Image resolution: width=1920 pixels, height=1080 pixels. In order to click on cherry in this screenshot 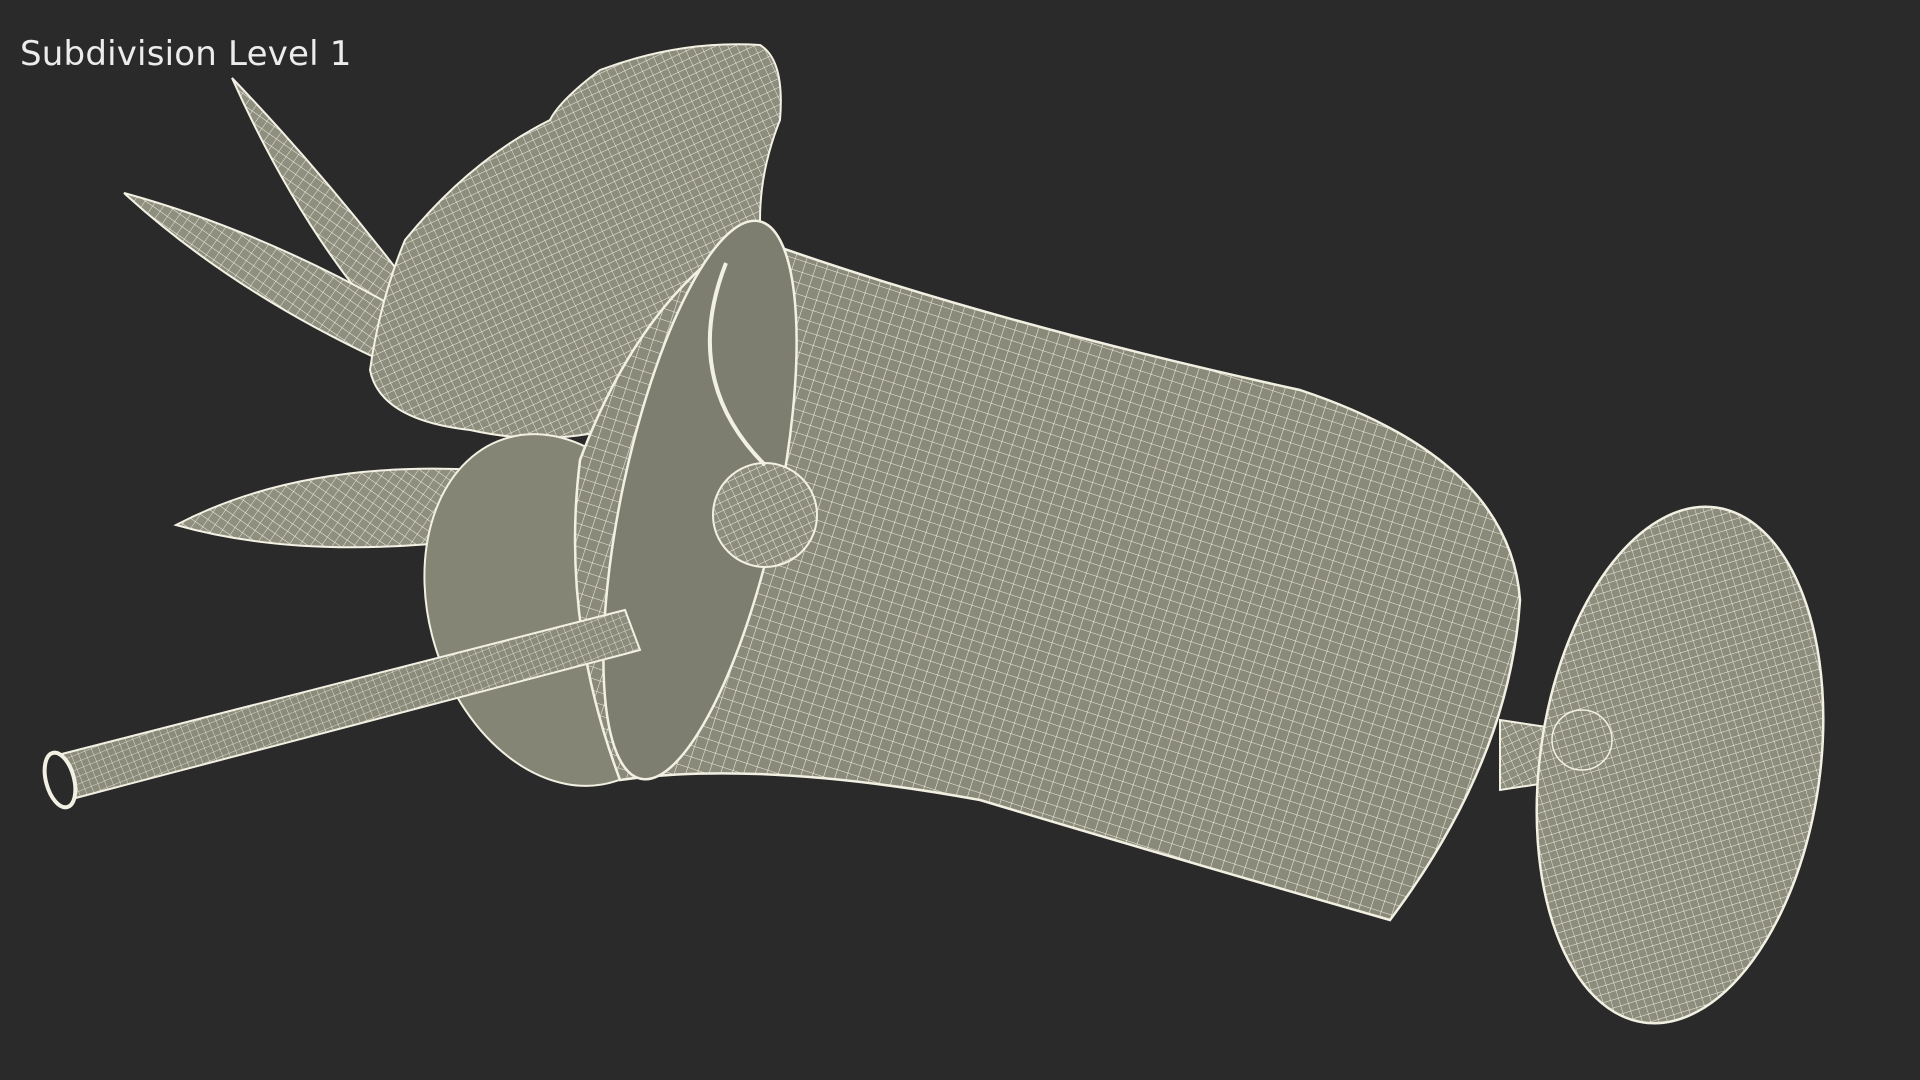, I will do `click(765, 515)`.